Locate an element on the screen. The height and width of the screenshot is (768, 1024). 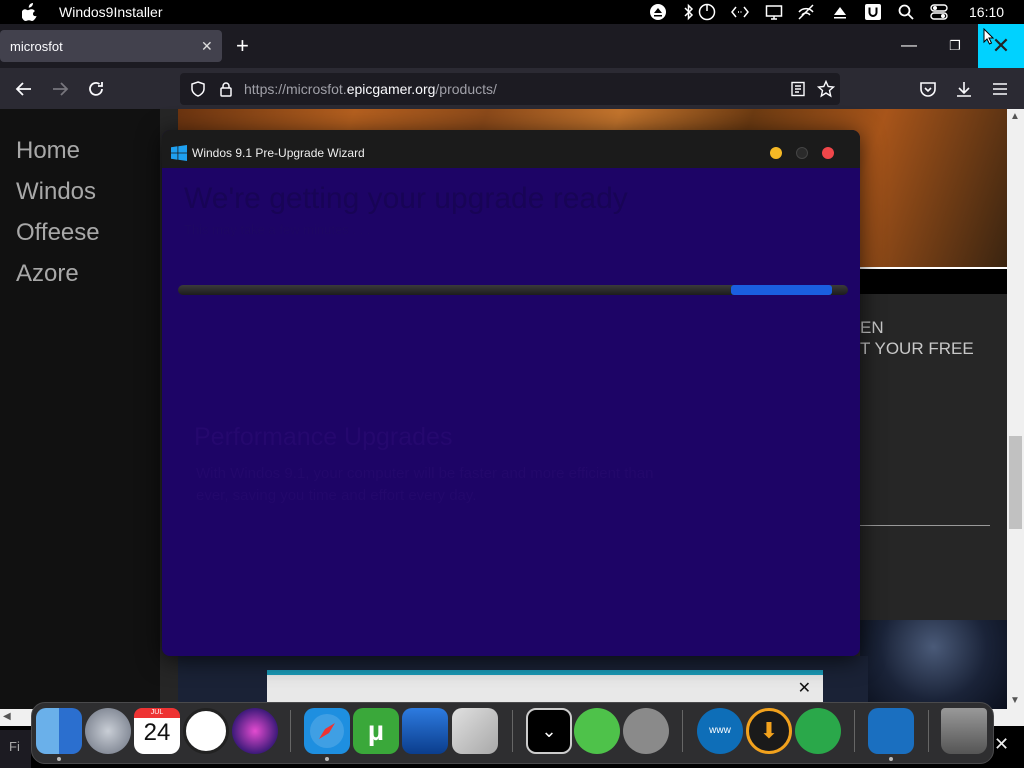
utilities-tools-icon is located at coordinates (646, 731).